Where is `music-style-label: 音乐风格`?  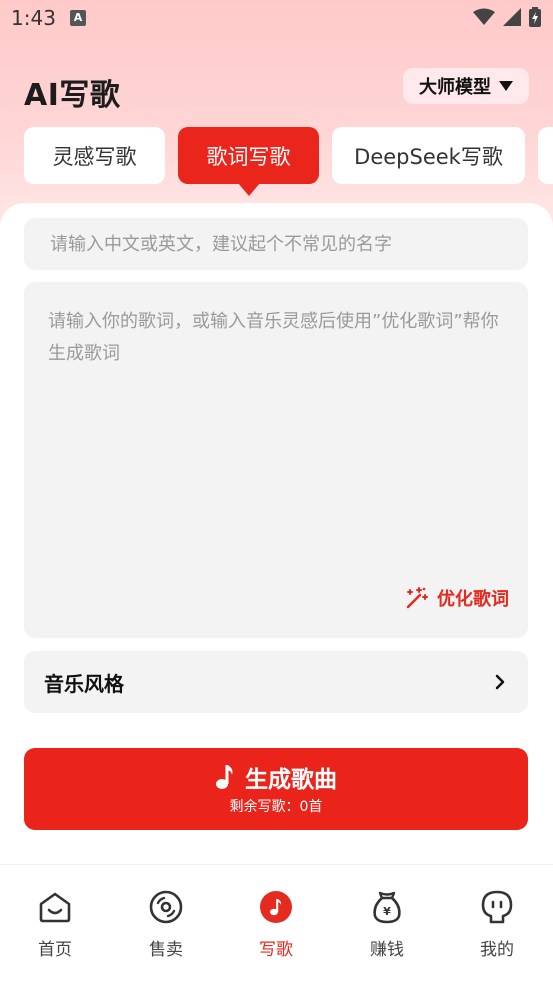
music-style-label: 音乐风格 is located at coordinates (84, 683).